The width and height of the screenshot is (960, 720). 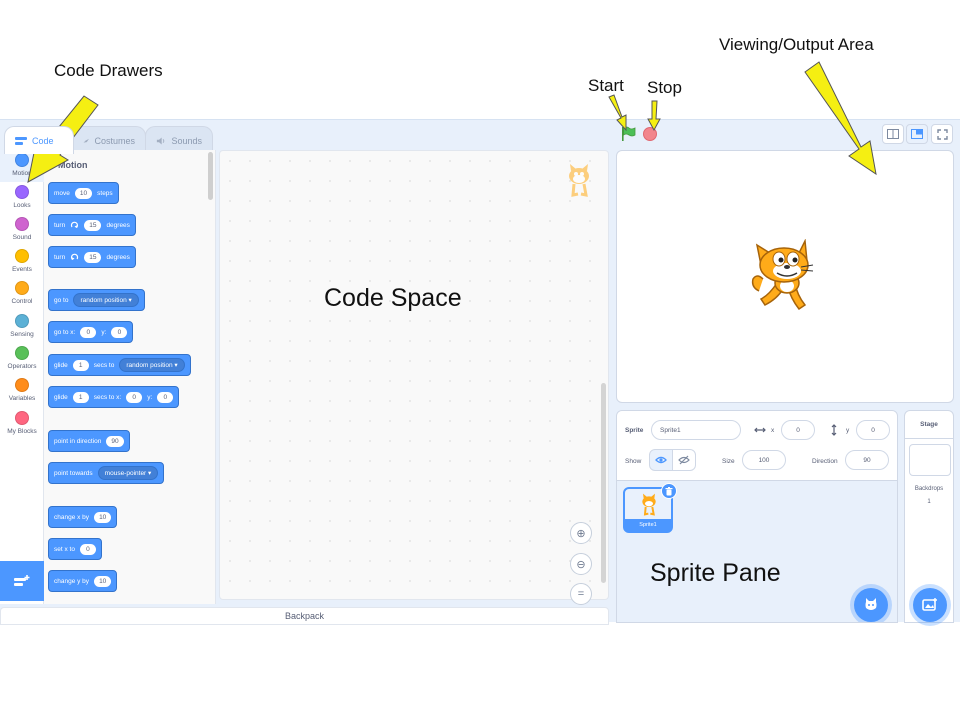 What do you see at coordinates (764, 460) in the screenshot?
I see `size-input: 100` at bounding box center [764, 460].